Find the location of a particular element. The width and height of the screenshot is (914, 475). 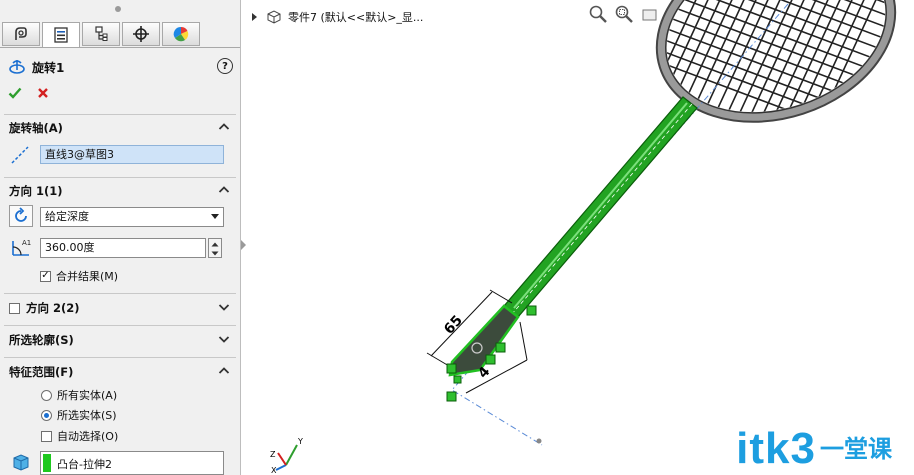

section-direction1-header: 方向 1(1) is located at coordinates (120, 191).